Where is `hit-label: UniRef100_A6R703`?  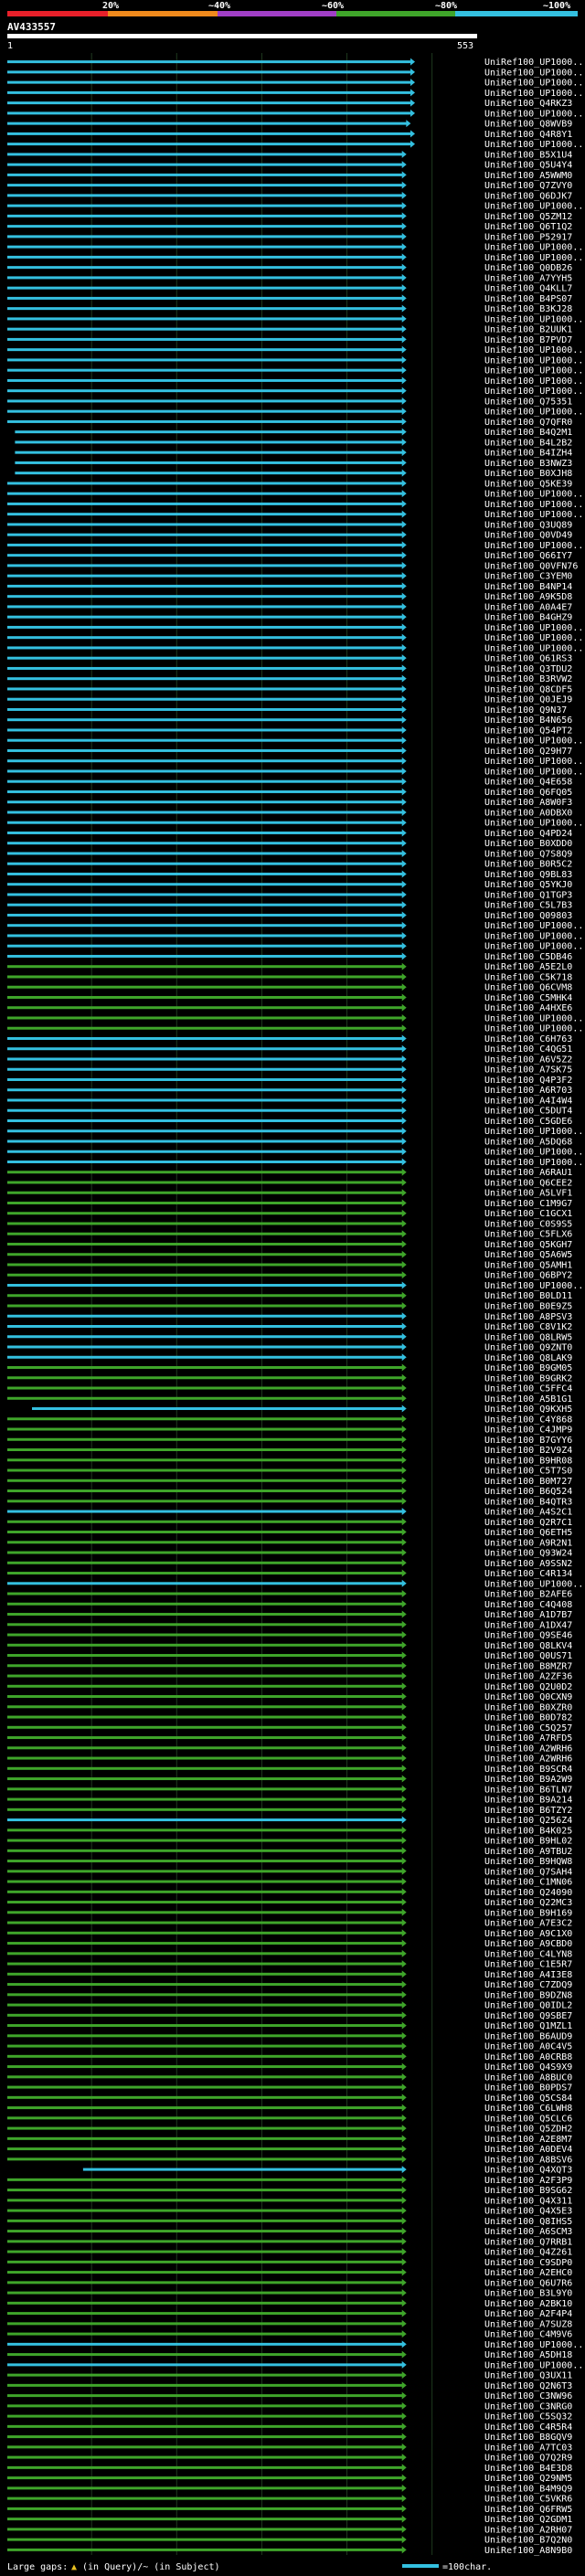
hit-label: UniRef100_A6R703 is located at coordinates (528, 1091).